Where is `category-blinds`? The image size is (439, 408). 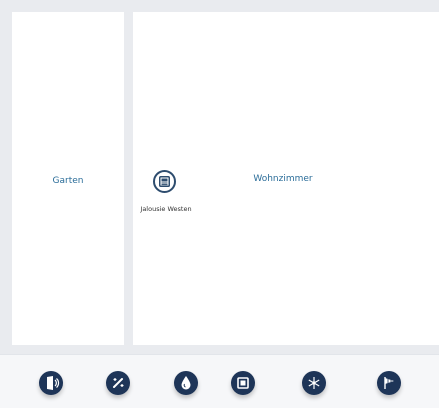
category-blinds is located at coordinates (243, 386).